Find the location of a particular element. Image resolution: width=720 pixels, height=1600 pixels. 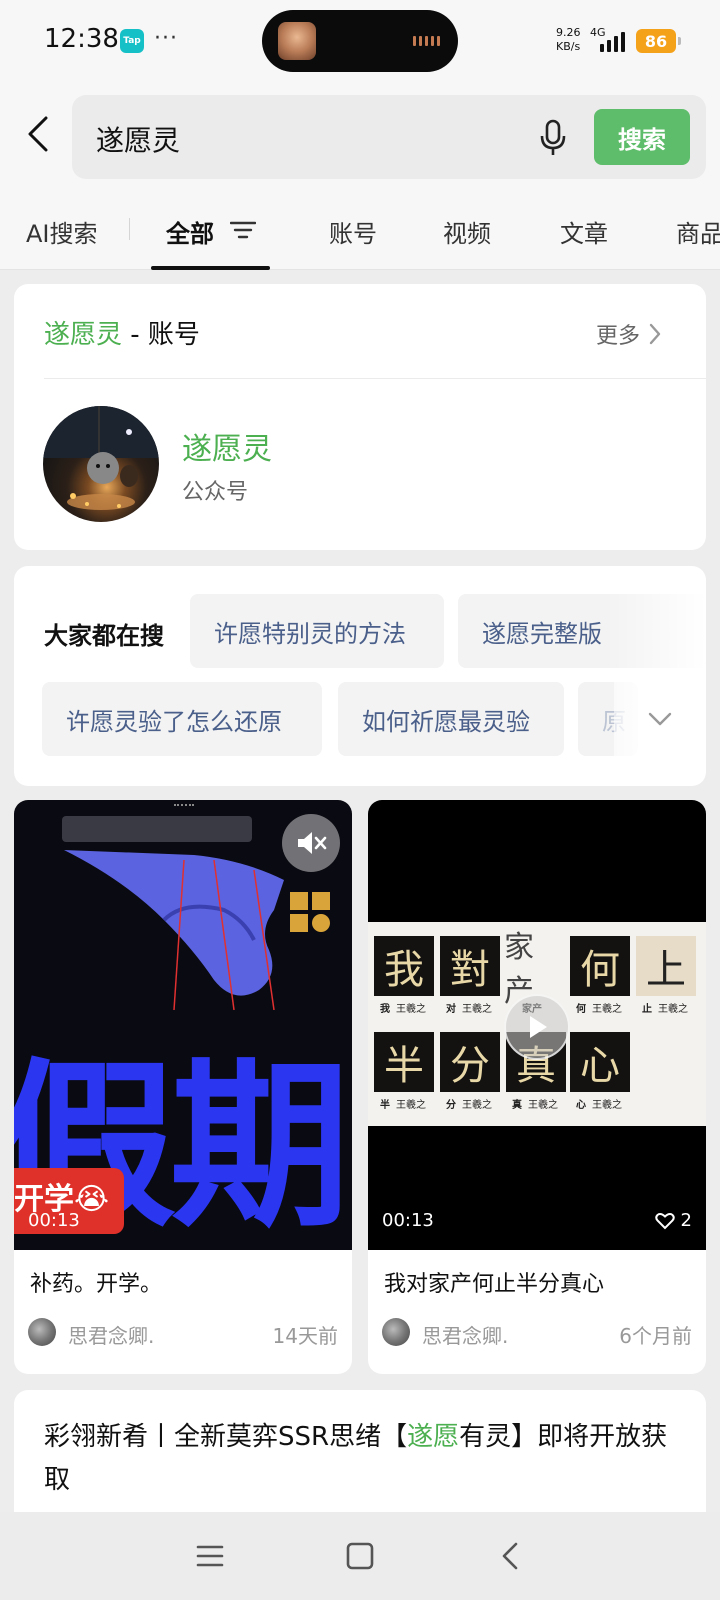

chip-fade is located at coordinates (656, 631).